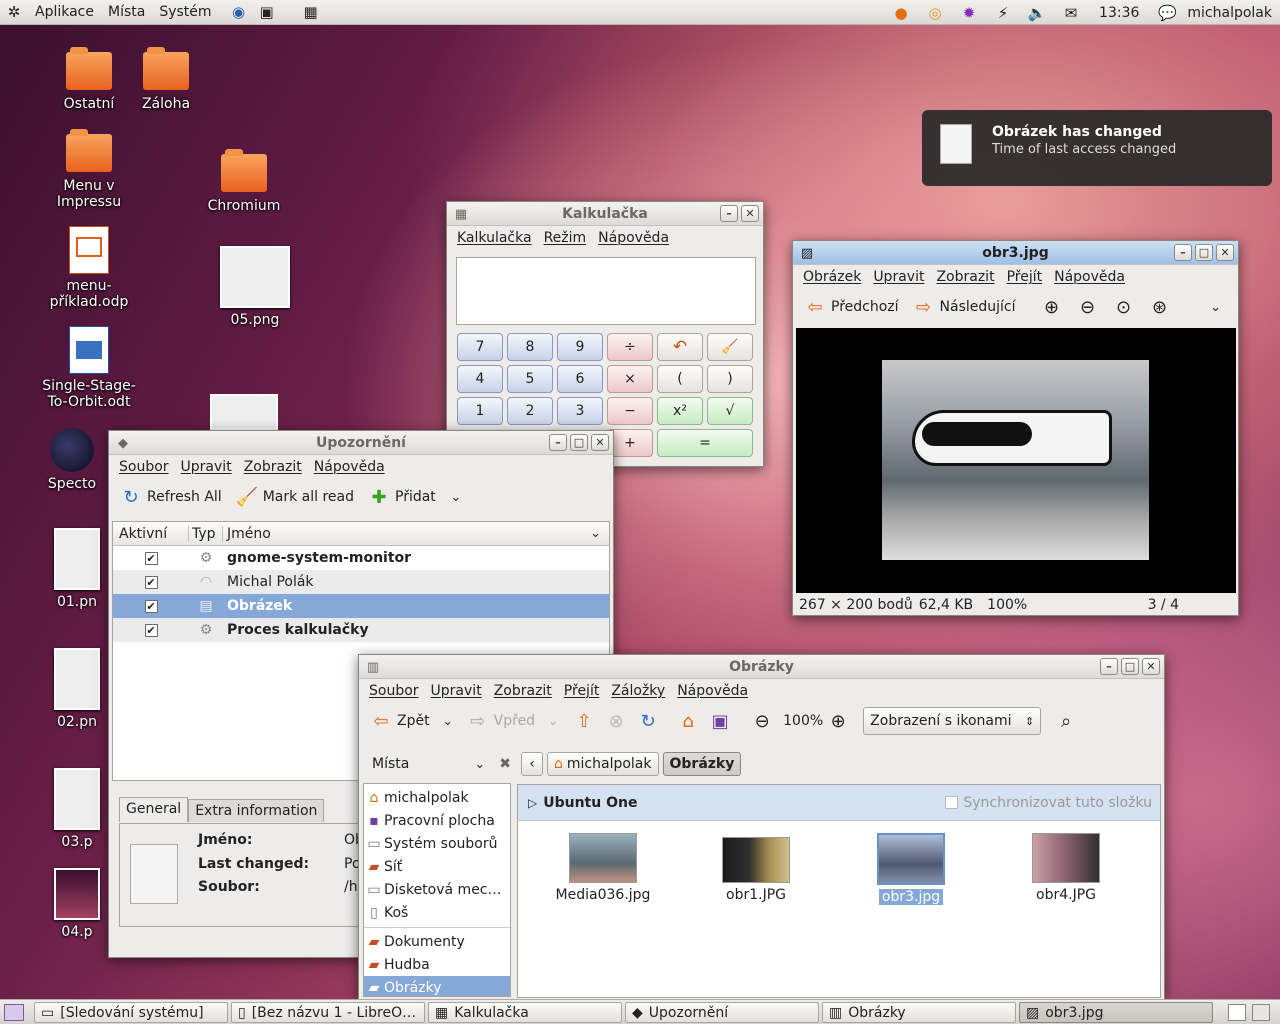 This screenshot has width=1280, height=1024. Describe the element at coordinates (14, 12) in the screenshot. I see `ubuntu-logo-icon: ✲` at that location.